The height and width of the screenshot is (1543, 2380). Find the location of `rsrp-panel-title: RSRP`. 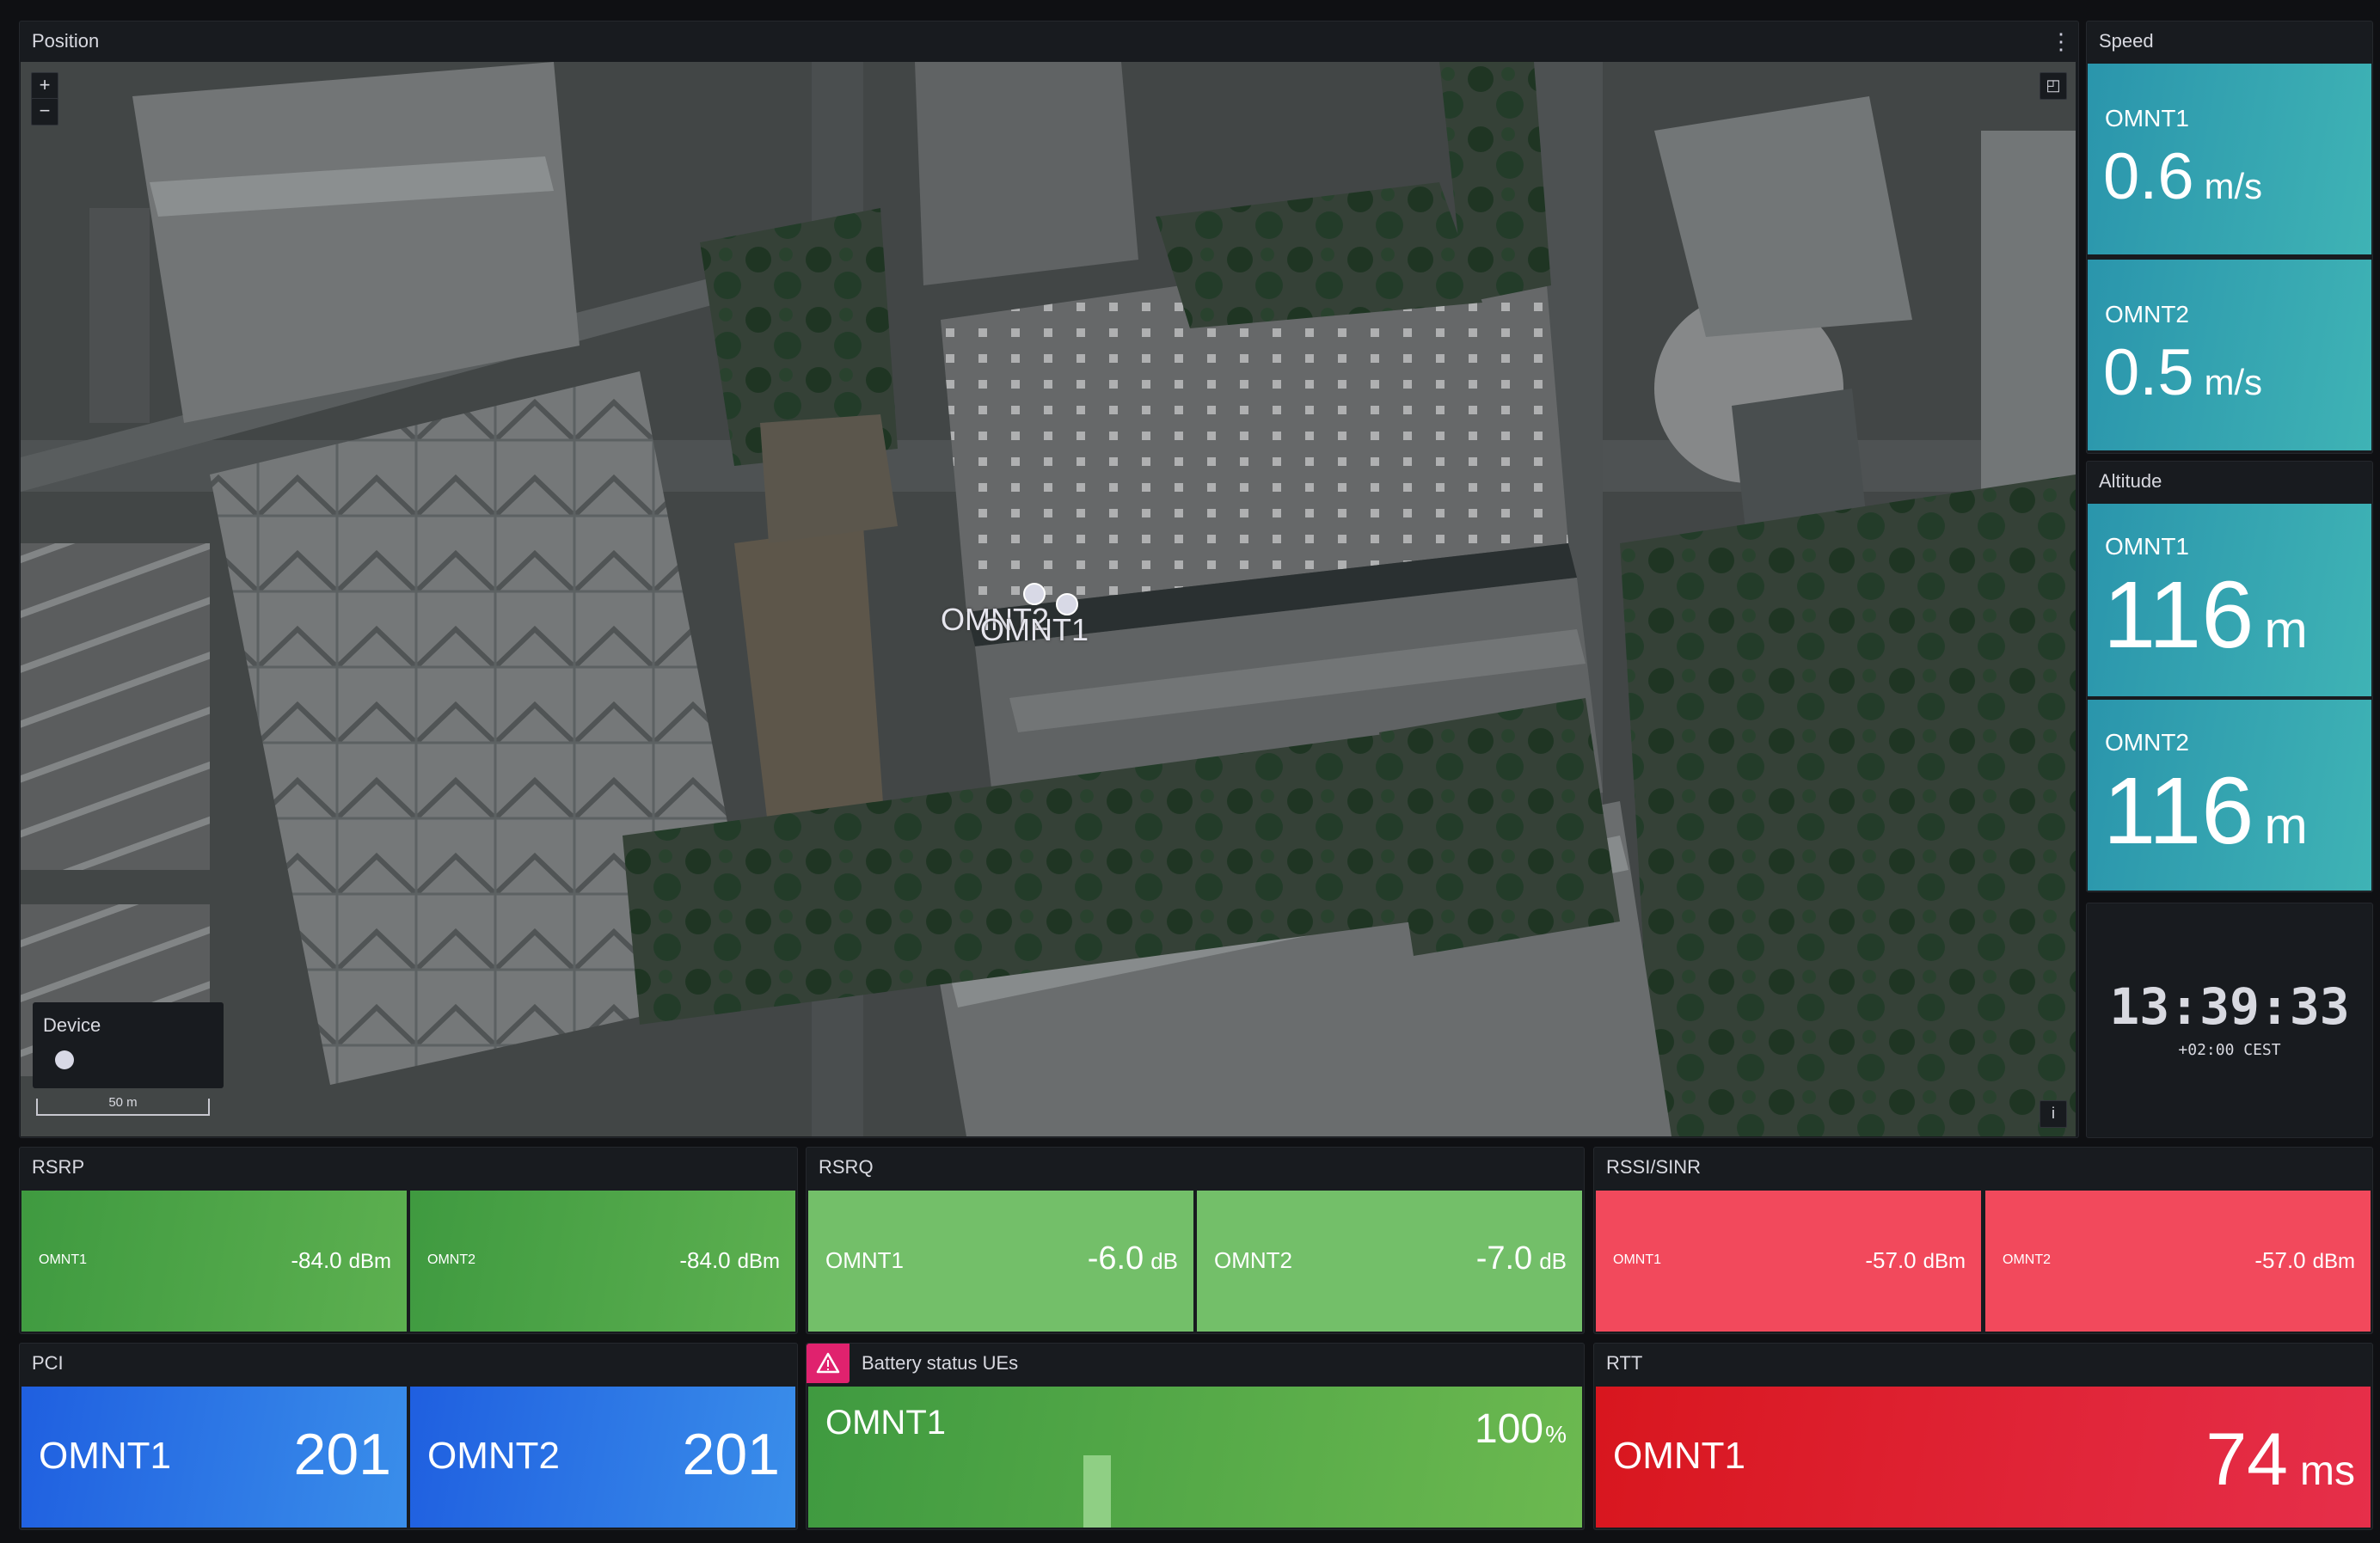

rsrp-panel-title: RSRP is located at coordinates (59, 1167).